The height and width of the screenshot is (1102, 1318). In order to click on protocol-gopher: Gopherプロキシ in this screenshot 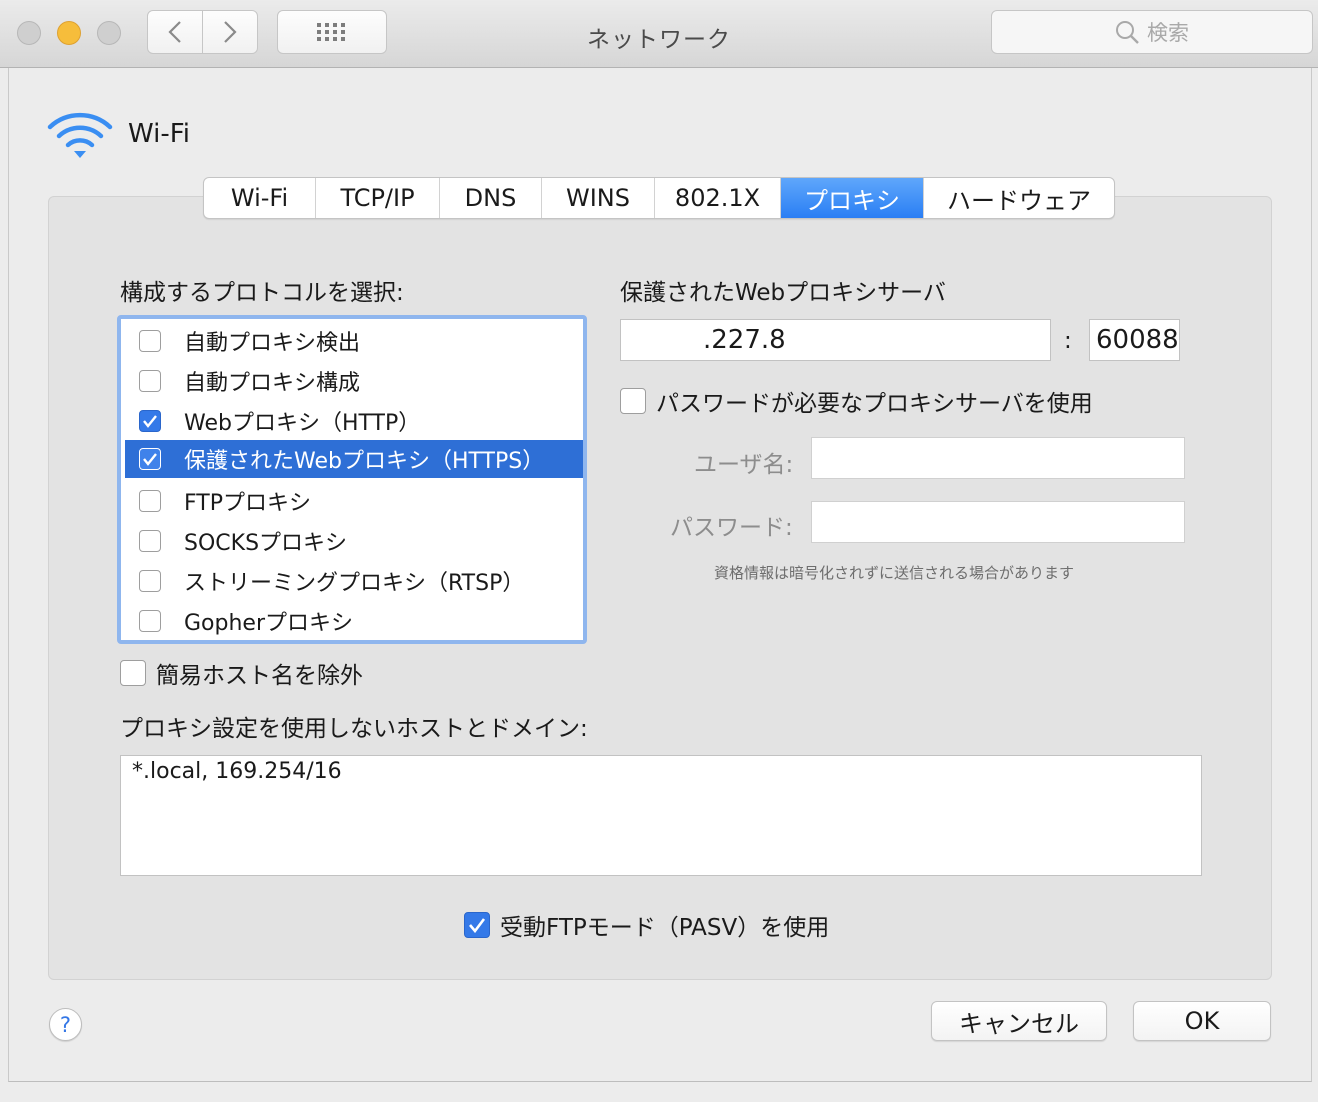, I will do `click(354, 621)`.